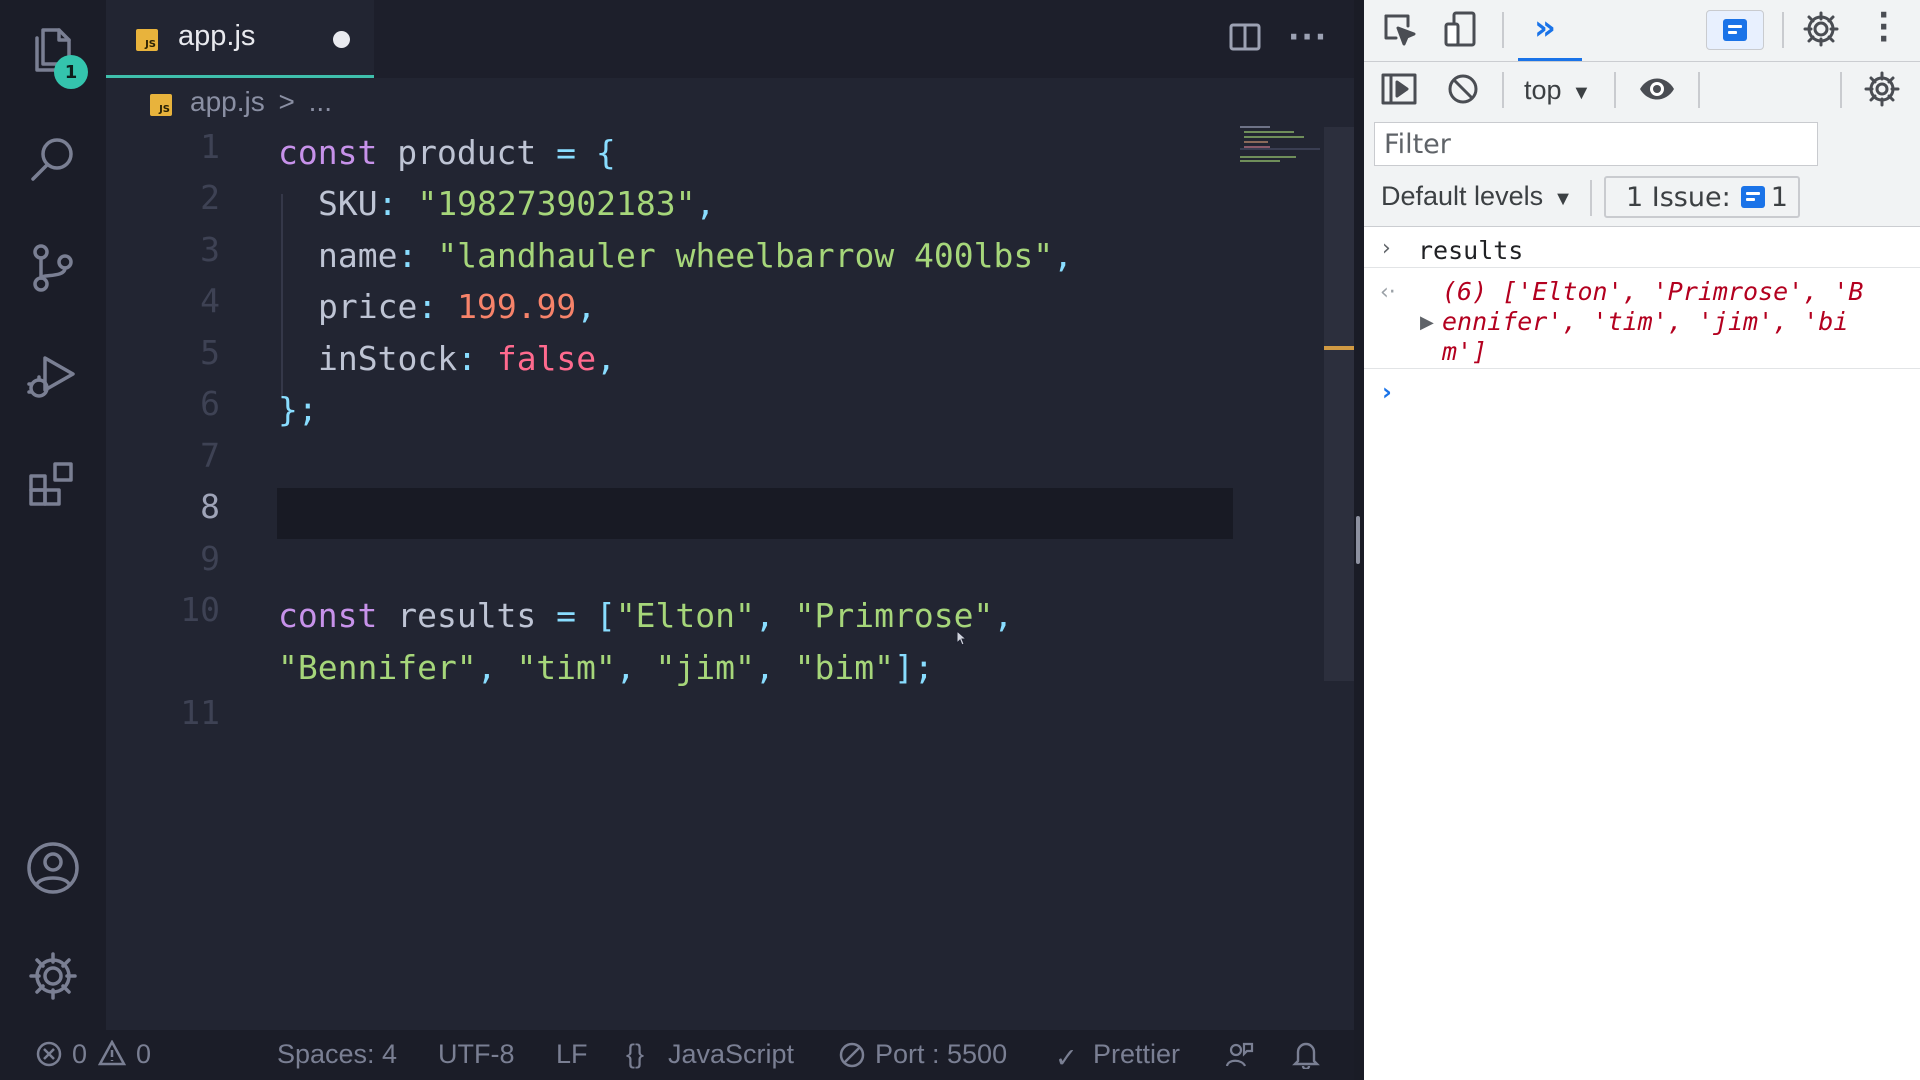 The width and height of the screenshot is (1920, 1080). I want to click on line-number: 2, so click(210, 197).